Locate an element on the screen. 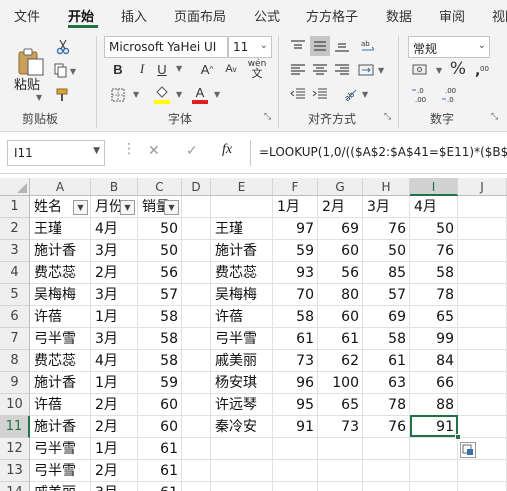  row-header-9: 9 is located at coordinates (15, 383).